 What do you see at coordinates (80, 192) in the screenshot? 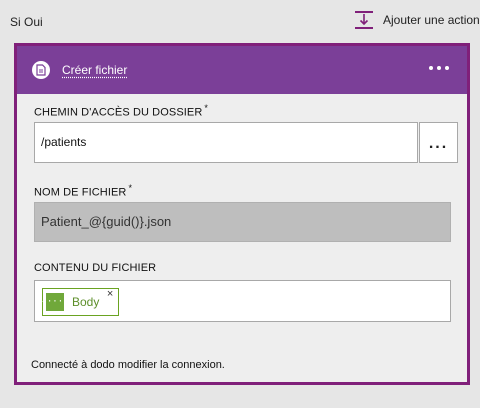
I see `file-name-label-text: NOM DE FICHIER` at bounding box center [80, 192].